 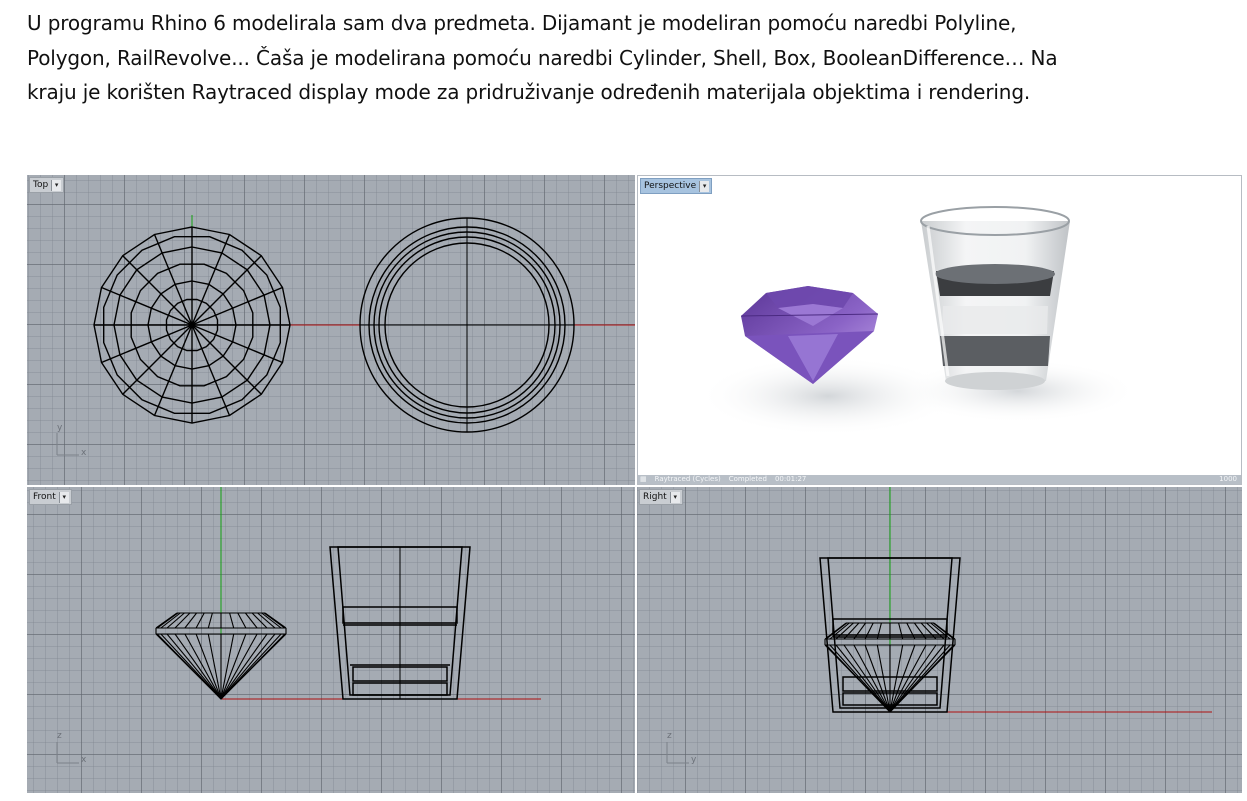 I want to click on viewport-label: Right, so click(x=655, y=497).